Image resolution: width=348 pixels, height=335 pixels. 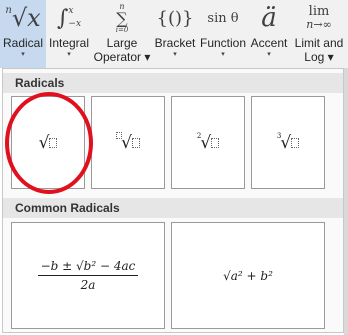 I want to click on nth-root-tile: √, so click(x=128, y=142).